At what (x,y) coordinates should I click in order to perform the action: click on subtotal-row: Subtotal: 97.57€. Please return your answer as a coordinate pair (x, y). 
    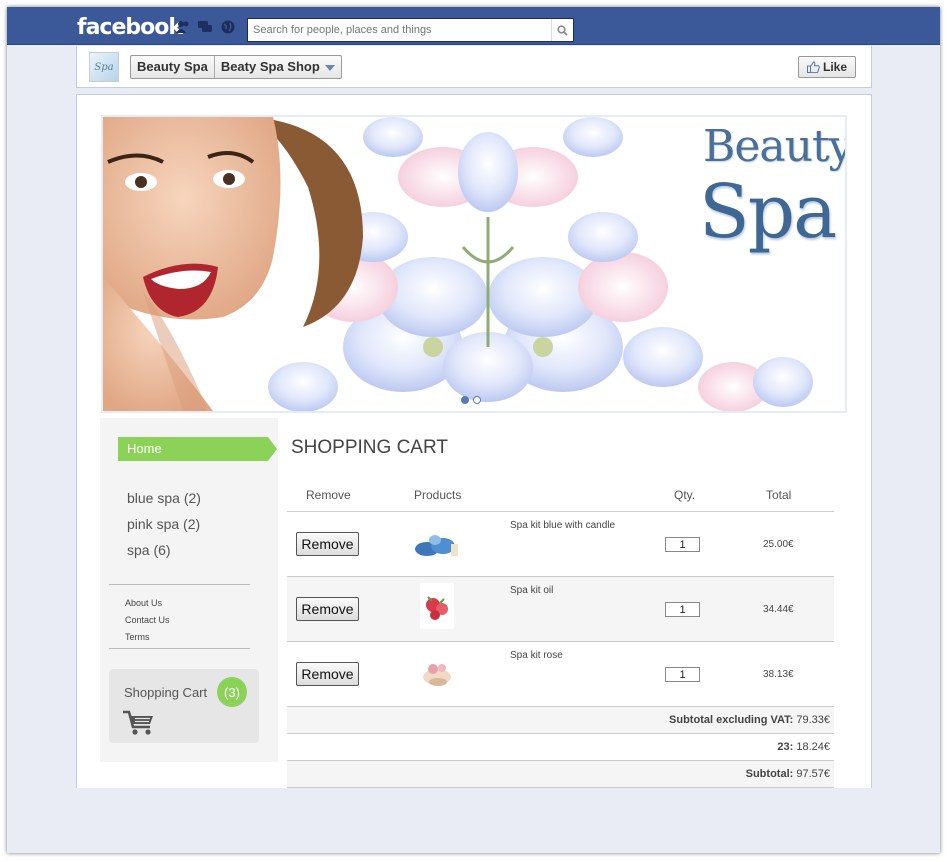
    Looking at the image, I should click on (560, 774).